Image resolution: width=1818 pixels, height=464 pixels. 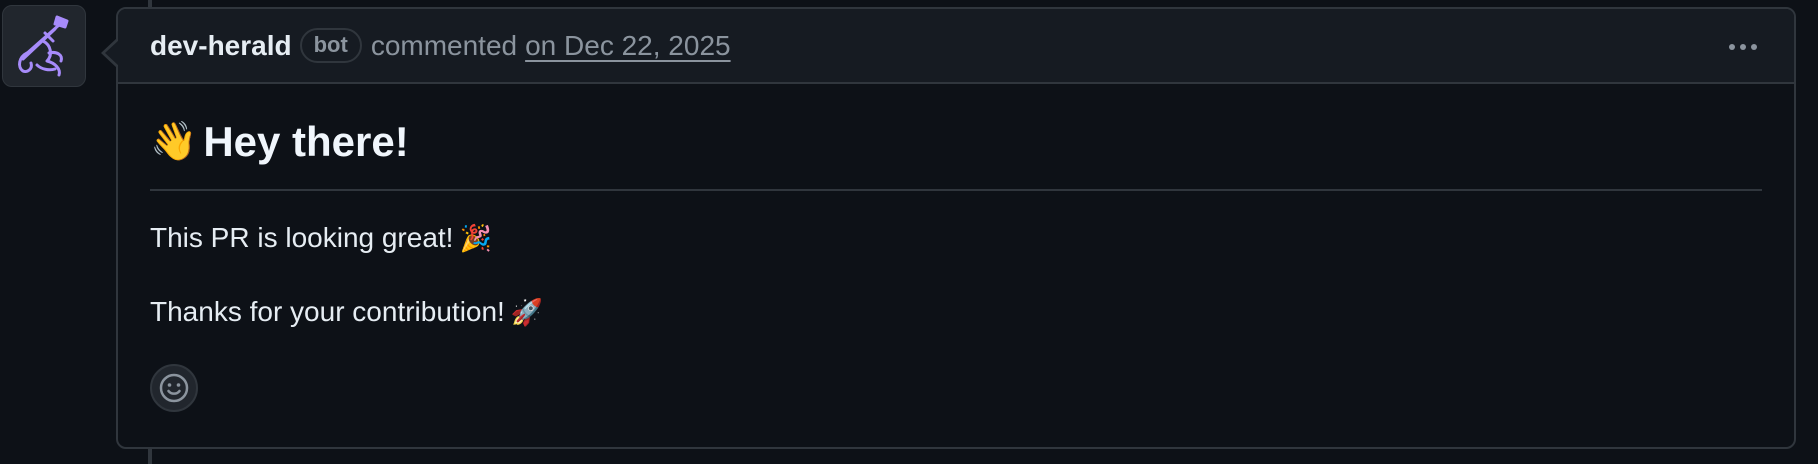 I want to click on smiley-icon, so click(x=174, y=388).